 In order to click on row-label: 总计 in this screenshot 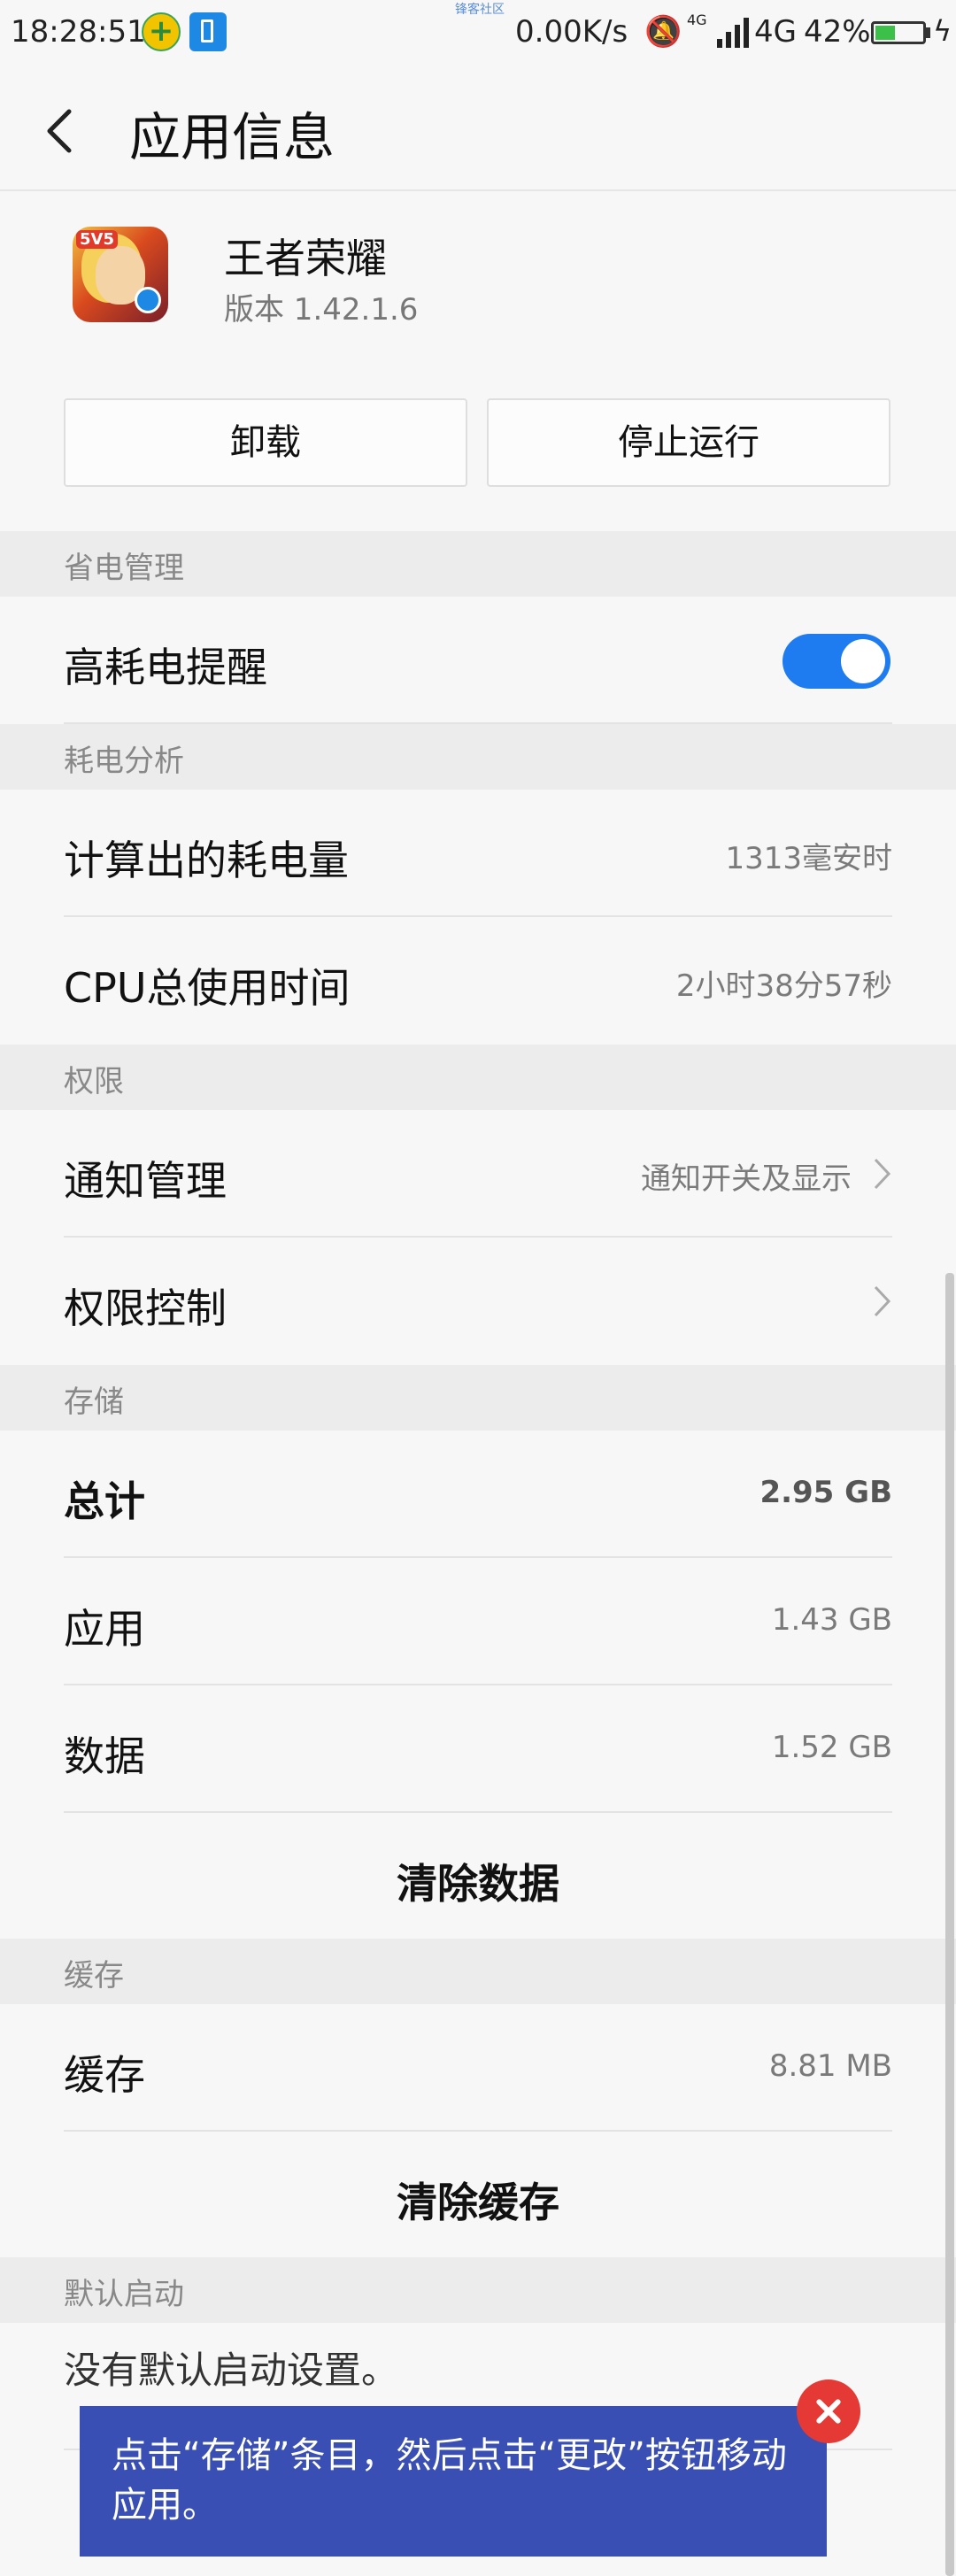, I will do `click(104, 1501)`.